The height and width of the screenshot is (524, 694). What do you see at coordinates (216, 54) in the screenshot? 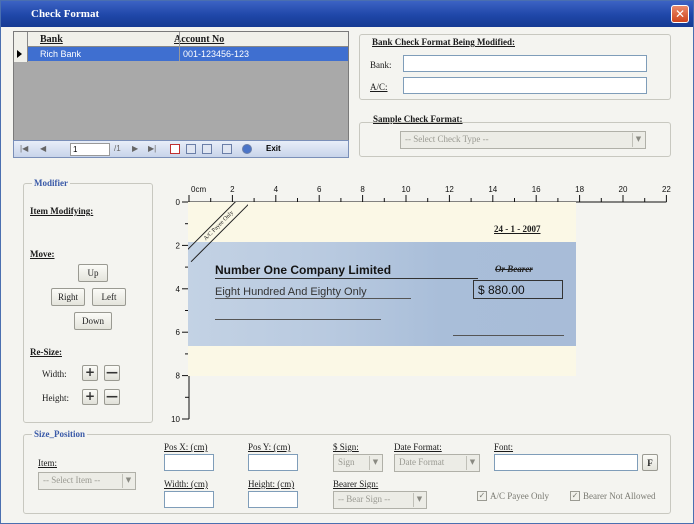
I see `cell-account-no: 001-123456-123` at bounding box center [216, 54].